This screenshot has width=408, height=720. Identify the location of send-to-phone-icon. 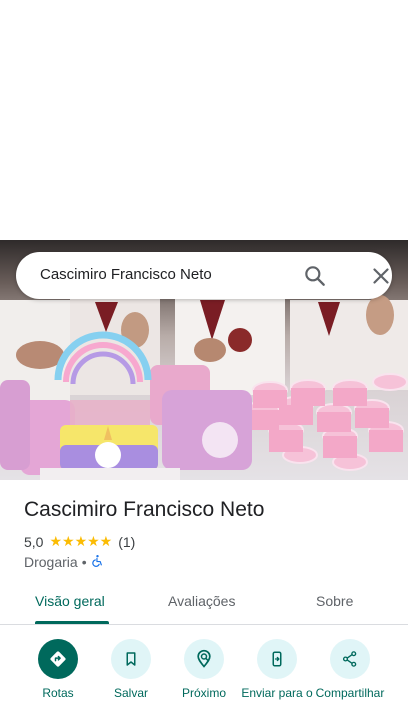
(277, 659).